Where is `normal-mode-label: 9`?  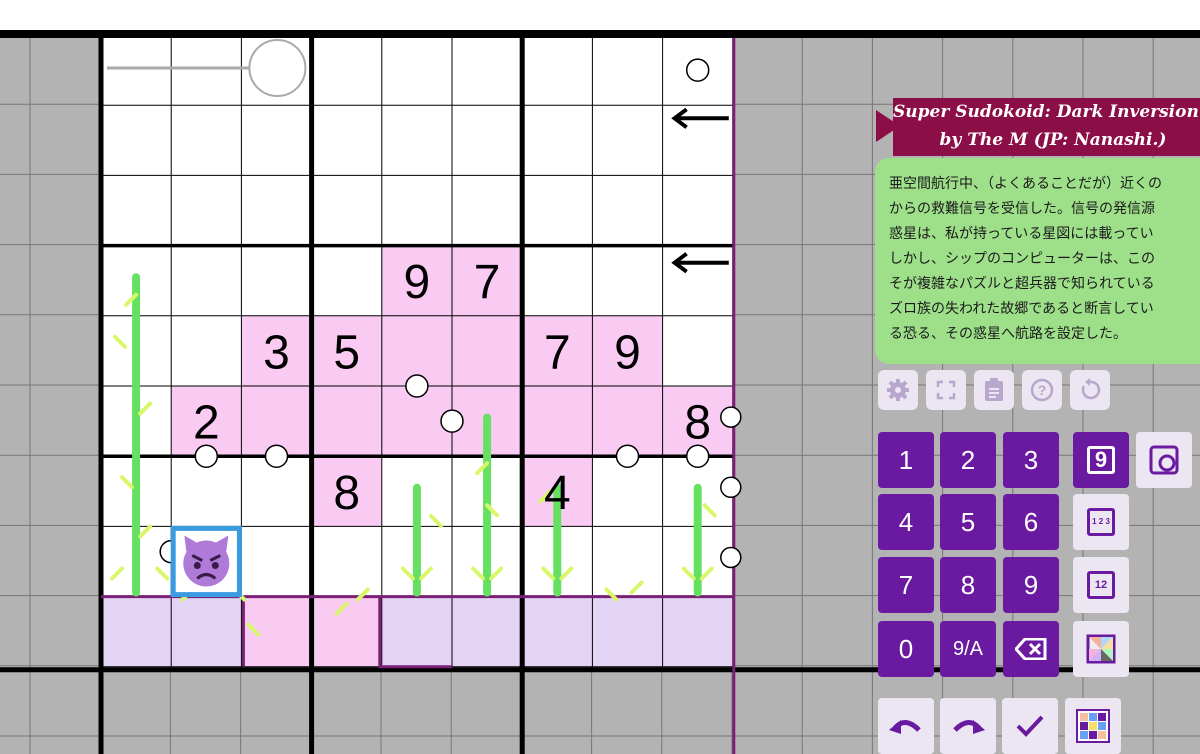
normal-mode-label: 9 is located at coordinates (1101, 460).